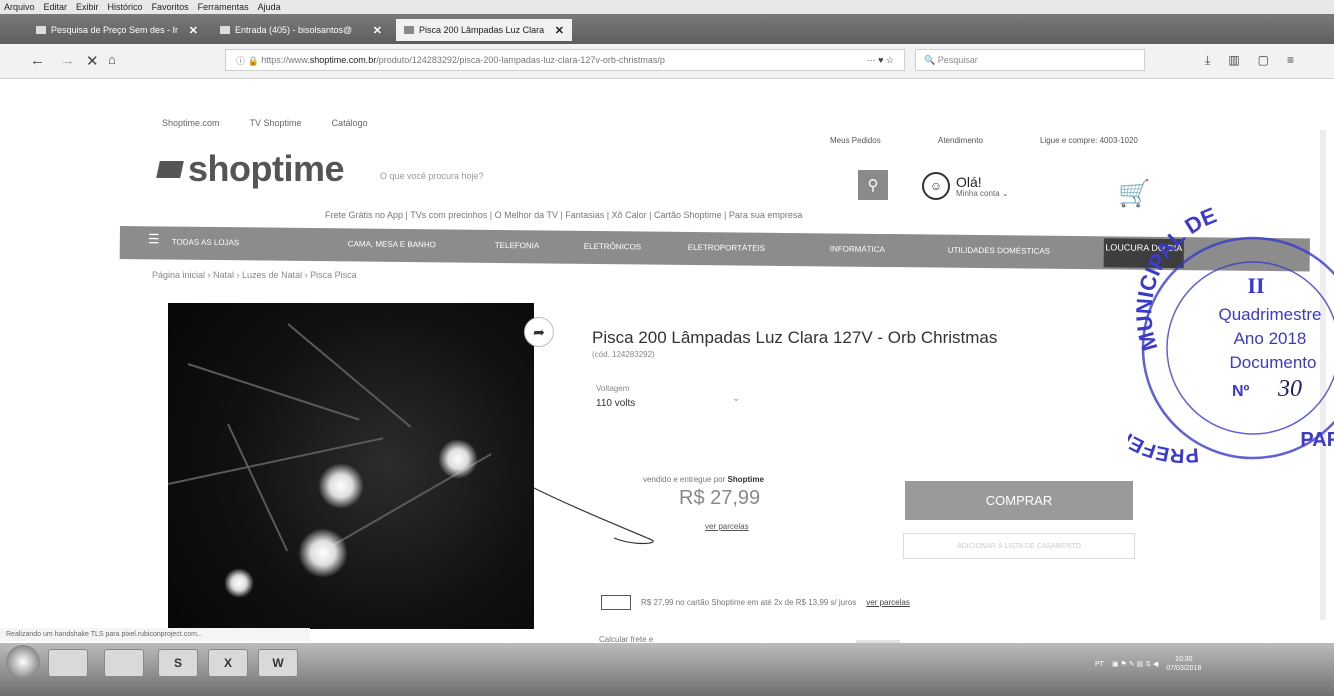  Describe the element at coordinates (727, 526) in the screenshot. I see `installments-link: ver parcelas` at that location.